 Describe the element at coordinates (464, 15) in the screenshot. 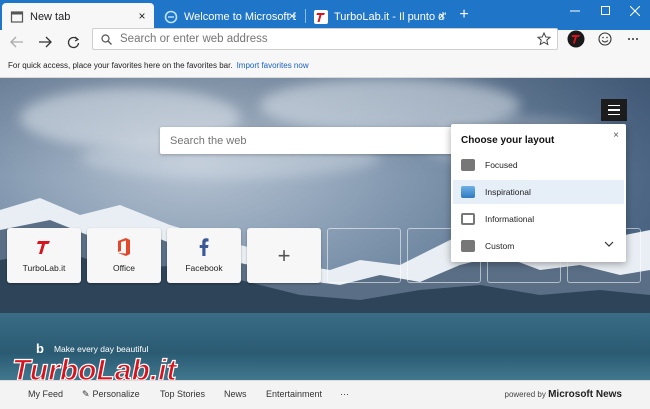

I see `new-tab-button: +` at that location.